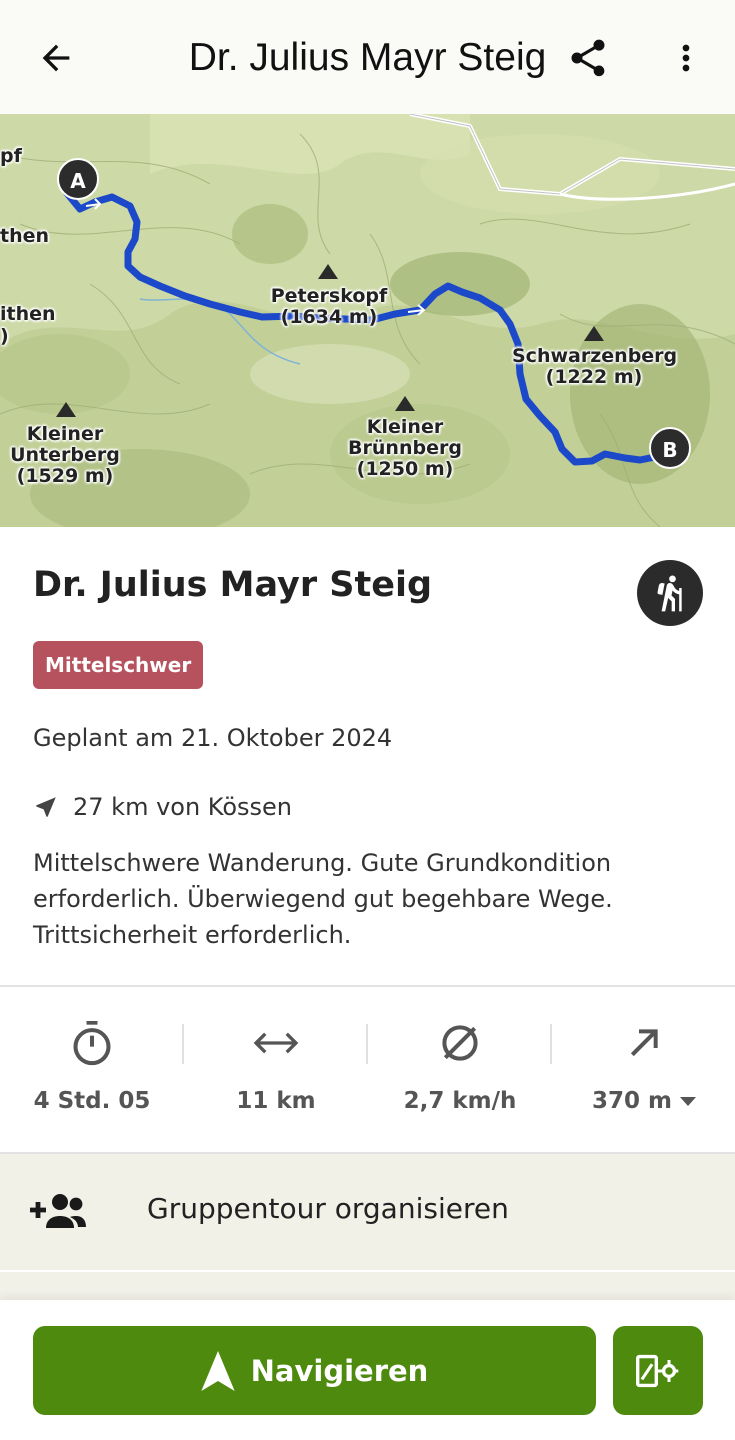 This screenshot has height=1440, width=735. I want to click on horizontal-arrows-icon, so click(276, 1043).